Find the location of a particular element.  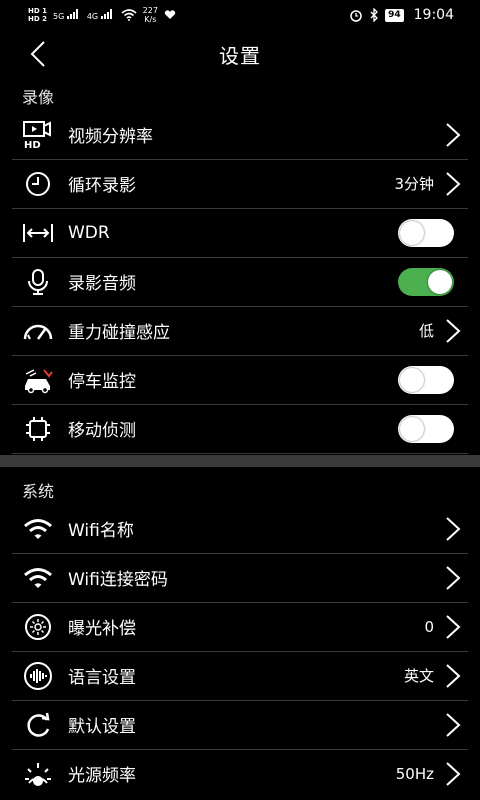

setting-row-gsensor: 重力碰撞感应 低 is located at coordinates (240, 331).